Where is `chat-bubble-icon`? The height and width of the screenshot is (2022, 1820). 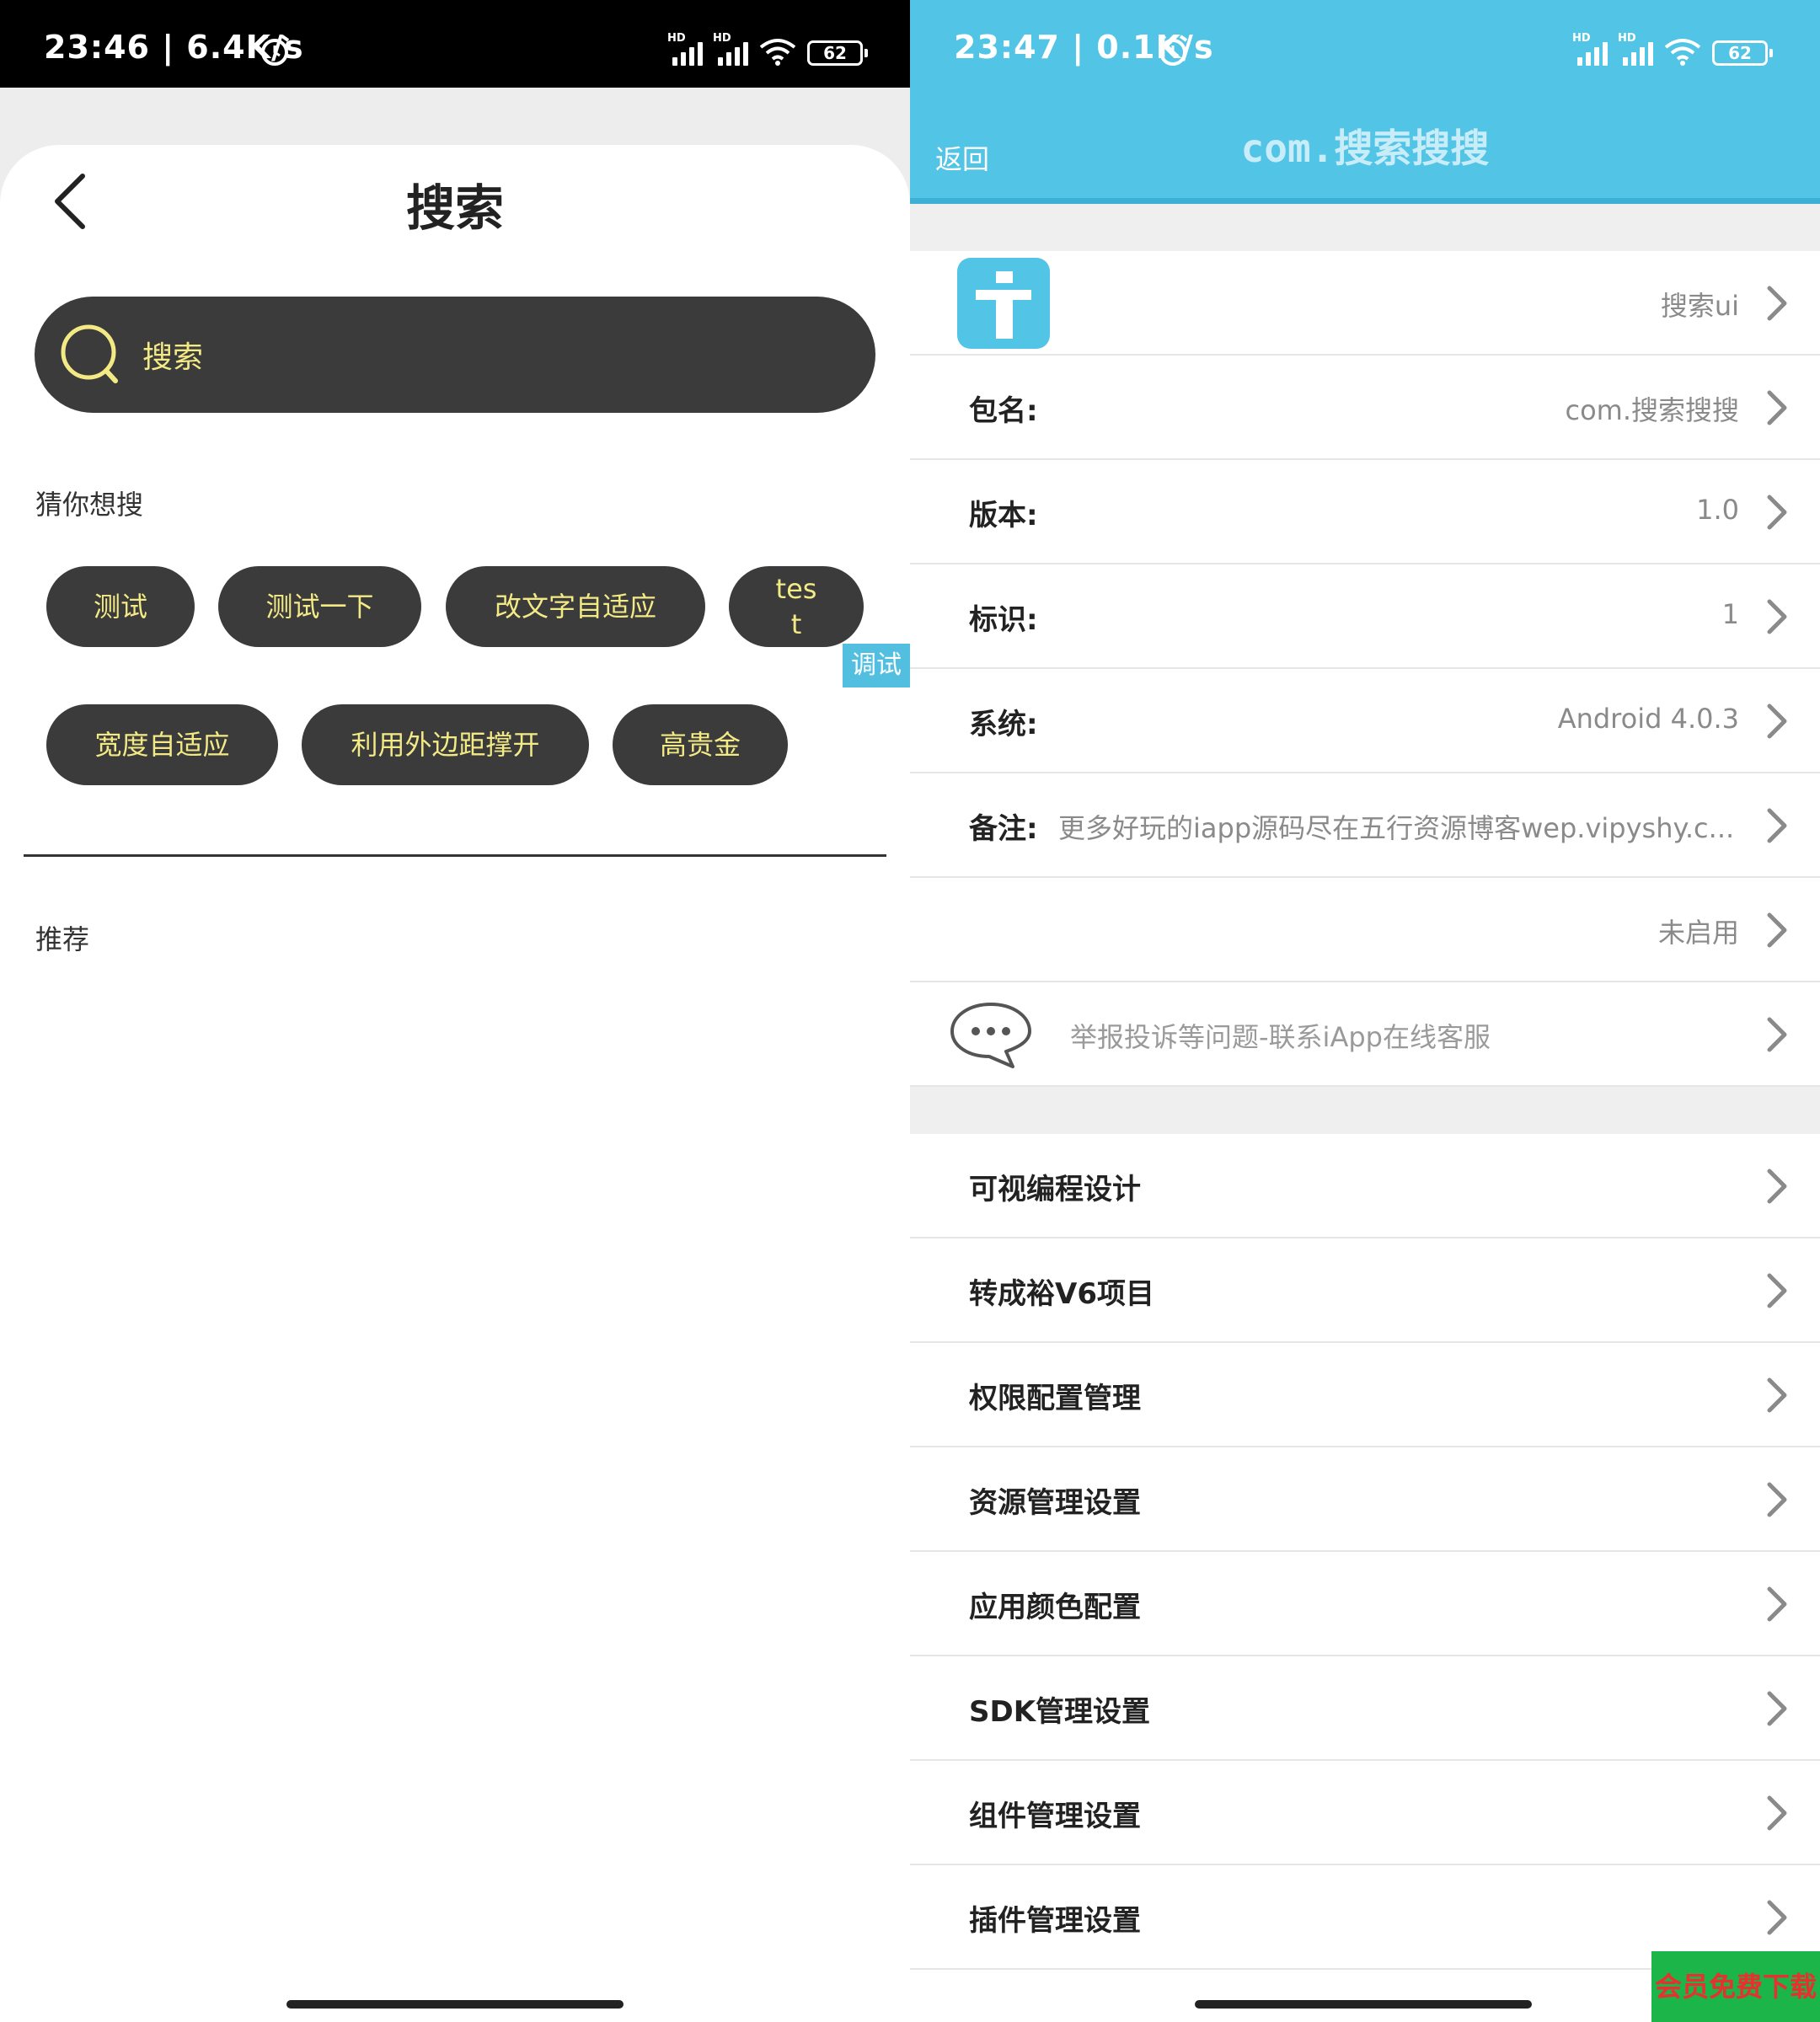 chat-bubble-icon is located at coordinates (990, 1035).